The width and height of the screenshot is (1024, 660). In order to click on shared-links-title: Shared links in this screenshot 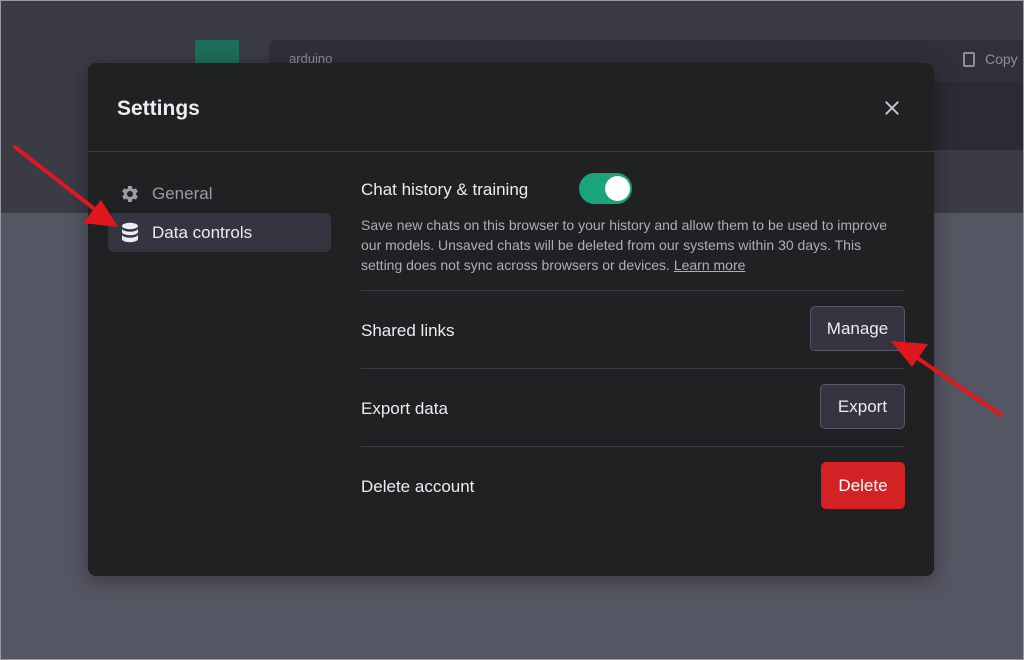, I will do `click(408, 330)`.